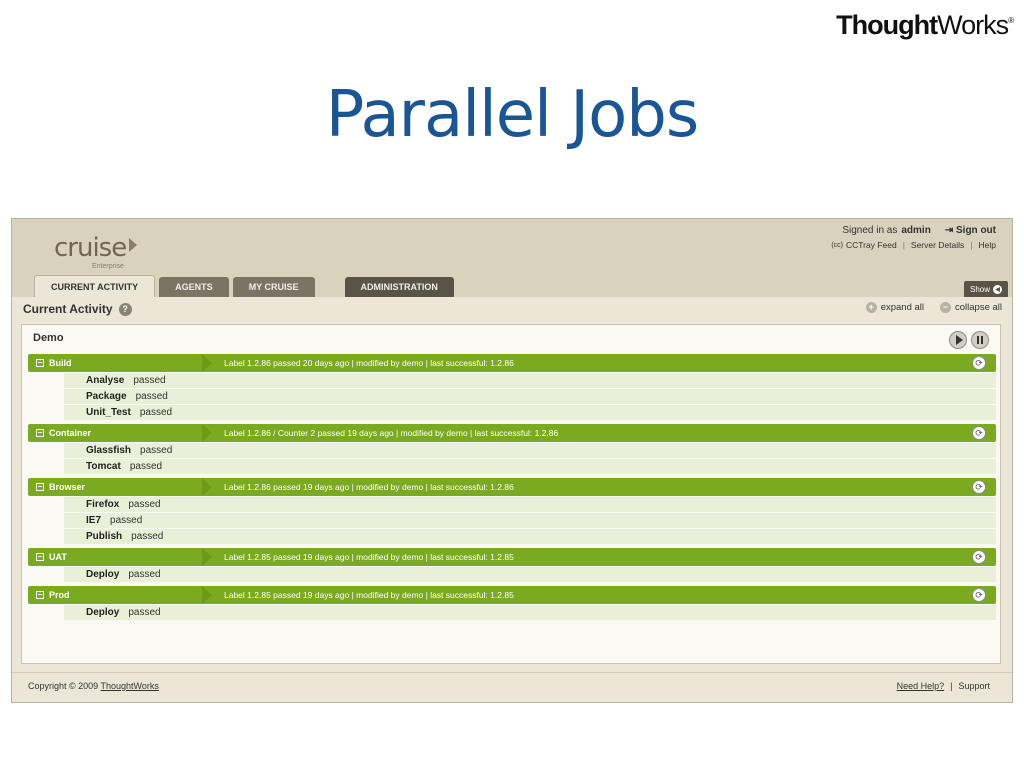 Image resolution: width=1024 pixels, height=768 pixels. What do you see at coordinates (973, 25) in the screenshot?
I see `logo-regular-text: Works` at bounding box center [973, 25].